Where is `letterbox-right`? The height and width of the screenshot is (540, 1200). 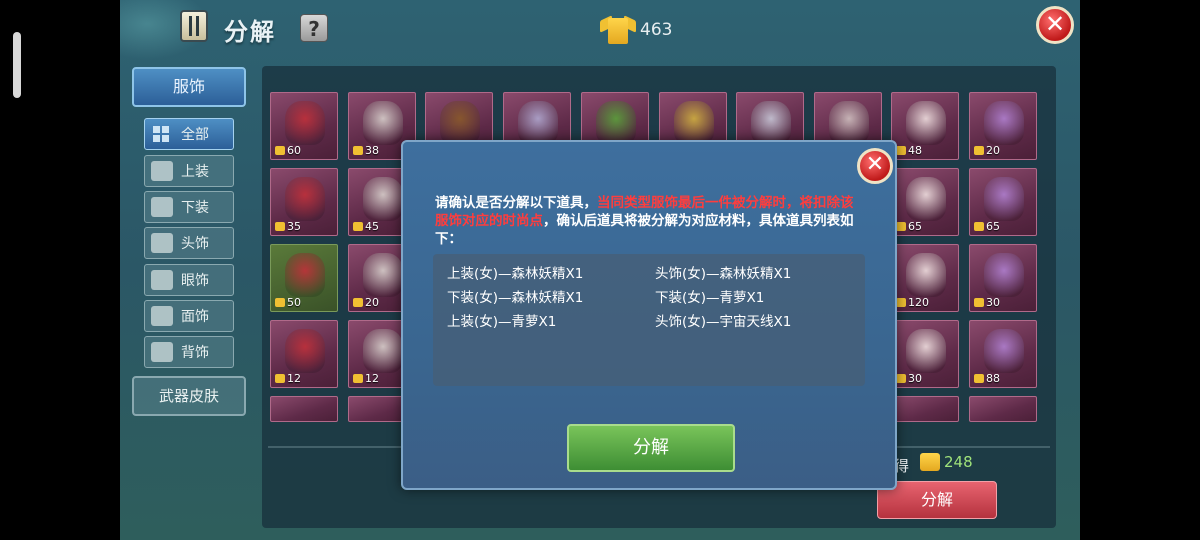 letterbox-right is located at coordinates (1140, 270).